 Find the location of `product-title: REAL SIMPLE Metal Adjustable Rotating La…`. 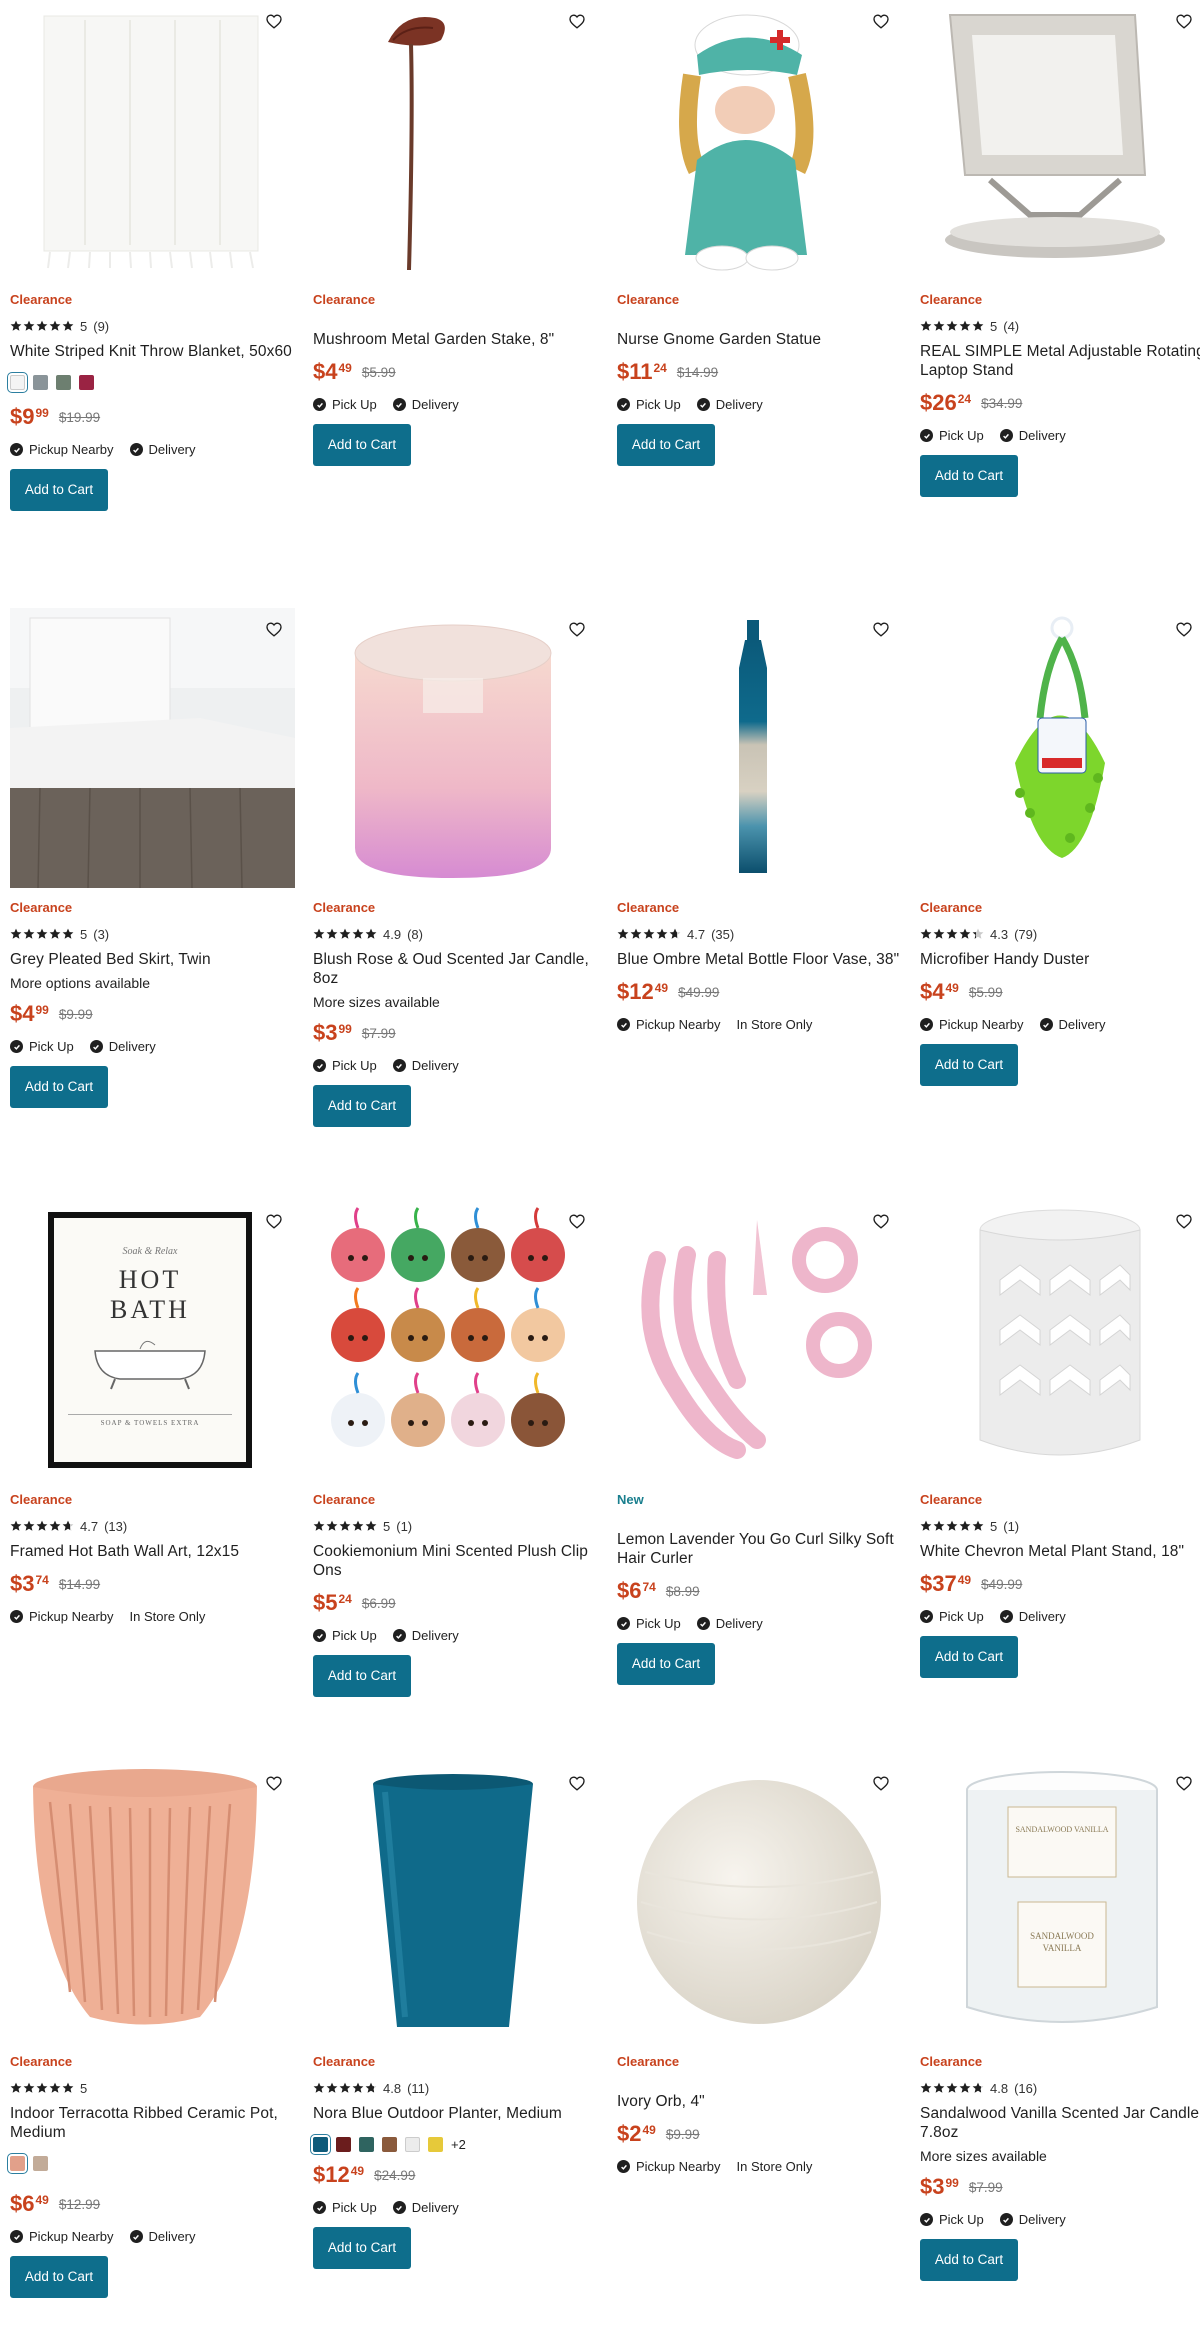

product-title: REAL SIMPLE Metal Adjustable Rotating La… is located at coordinates (1060, 361).